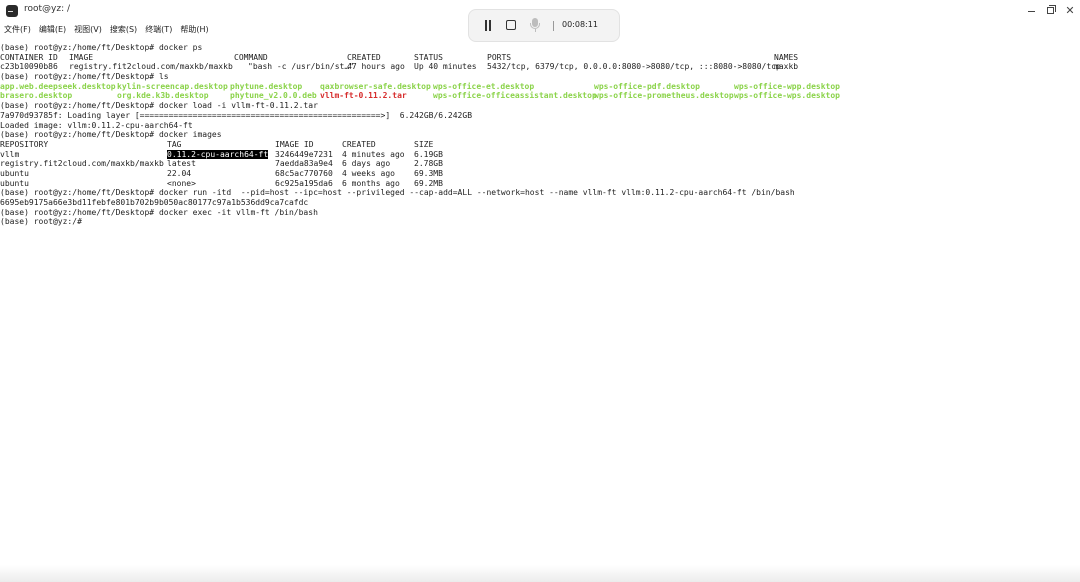 This screenshot has width=1080, height=582. I want to click on menu-terminal: 终端(T), so click(158, 30).